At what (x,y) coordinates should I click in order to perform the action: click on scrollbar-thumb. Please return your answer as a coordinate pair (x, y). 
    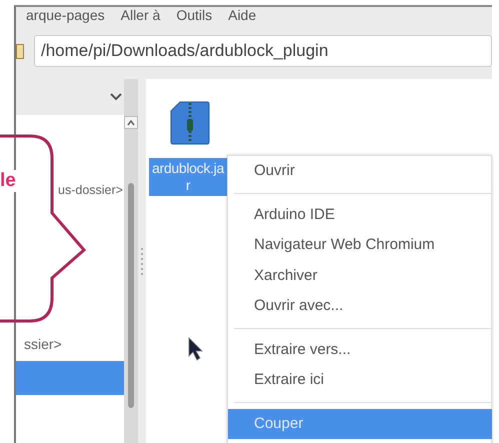
    Looking at the image, I should click on (131, 295).